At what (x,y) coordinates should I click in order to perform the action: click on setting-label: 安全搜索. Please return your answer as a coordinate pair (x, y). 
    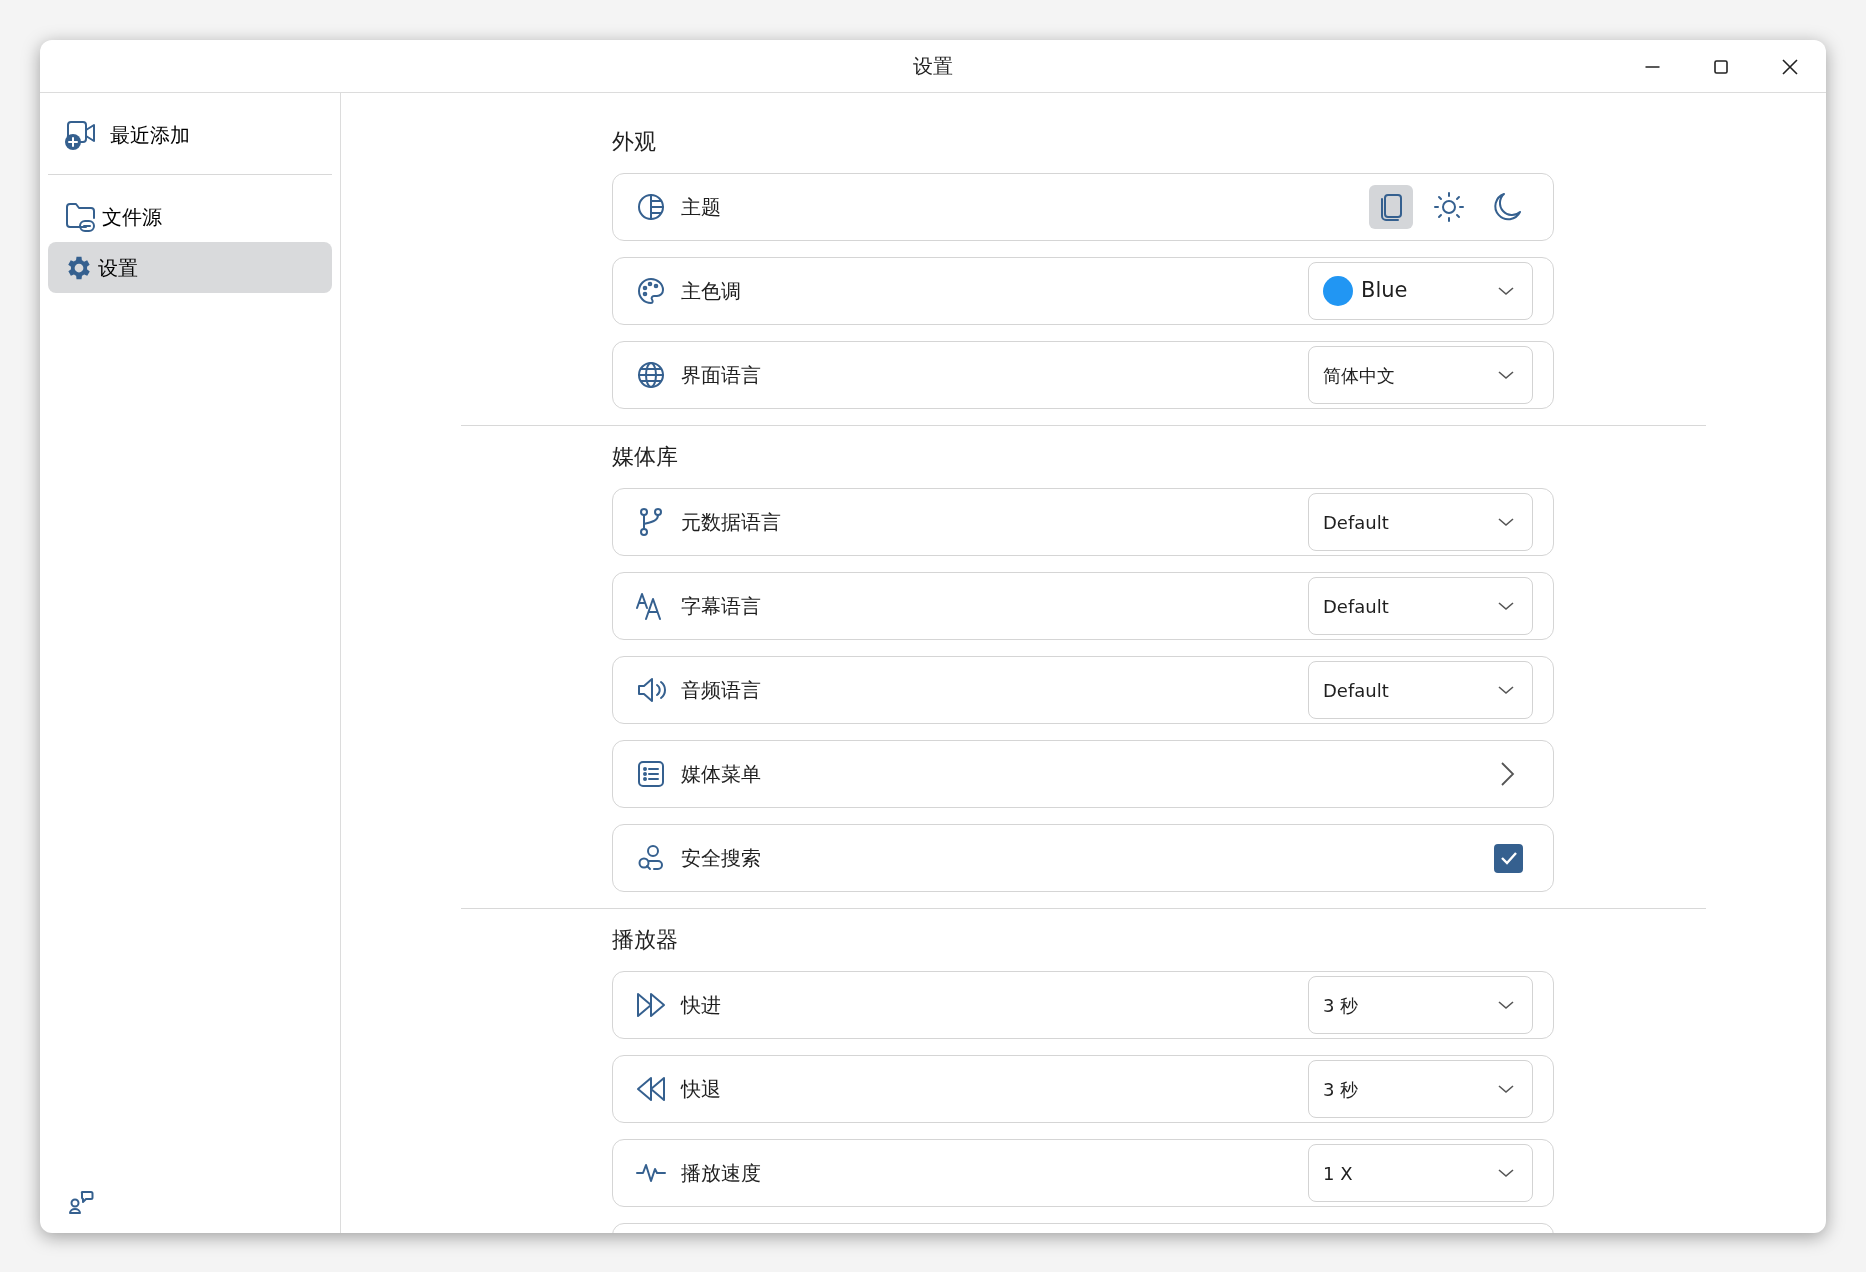
    Looking at the image, I should click on (721, 858).